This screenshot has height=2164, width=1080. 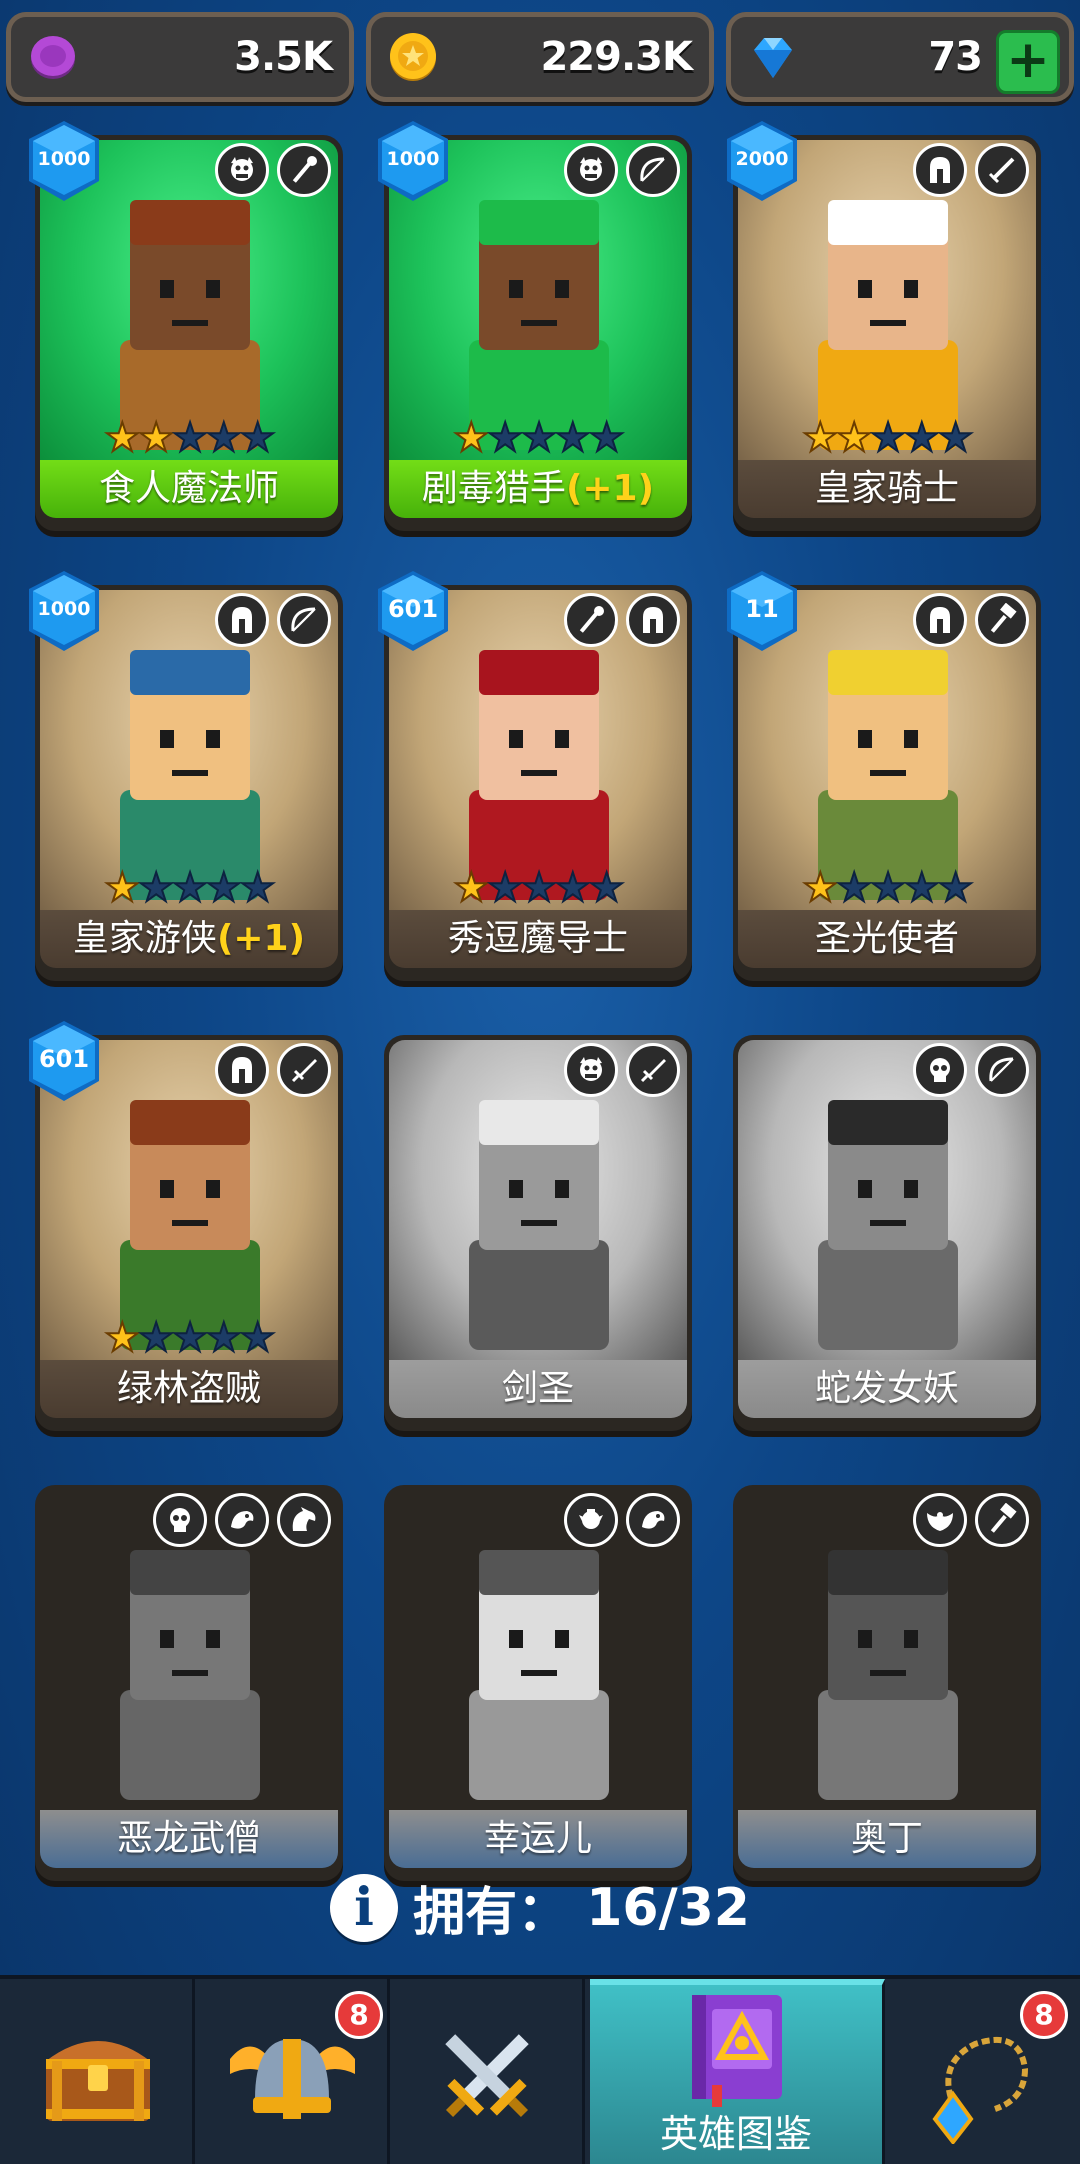 I want to click on add-gems-button: +, so click(x=1028, y=62).